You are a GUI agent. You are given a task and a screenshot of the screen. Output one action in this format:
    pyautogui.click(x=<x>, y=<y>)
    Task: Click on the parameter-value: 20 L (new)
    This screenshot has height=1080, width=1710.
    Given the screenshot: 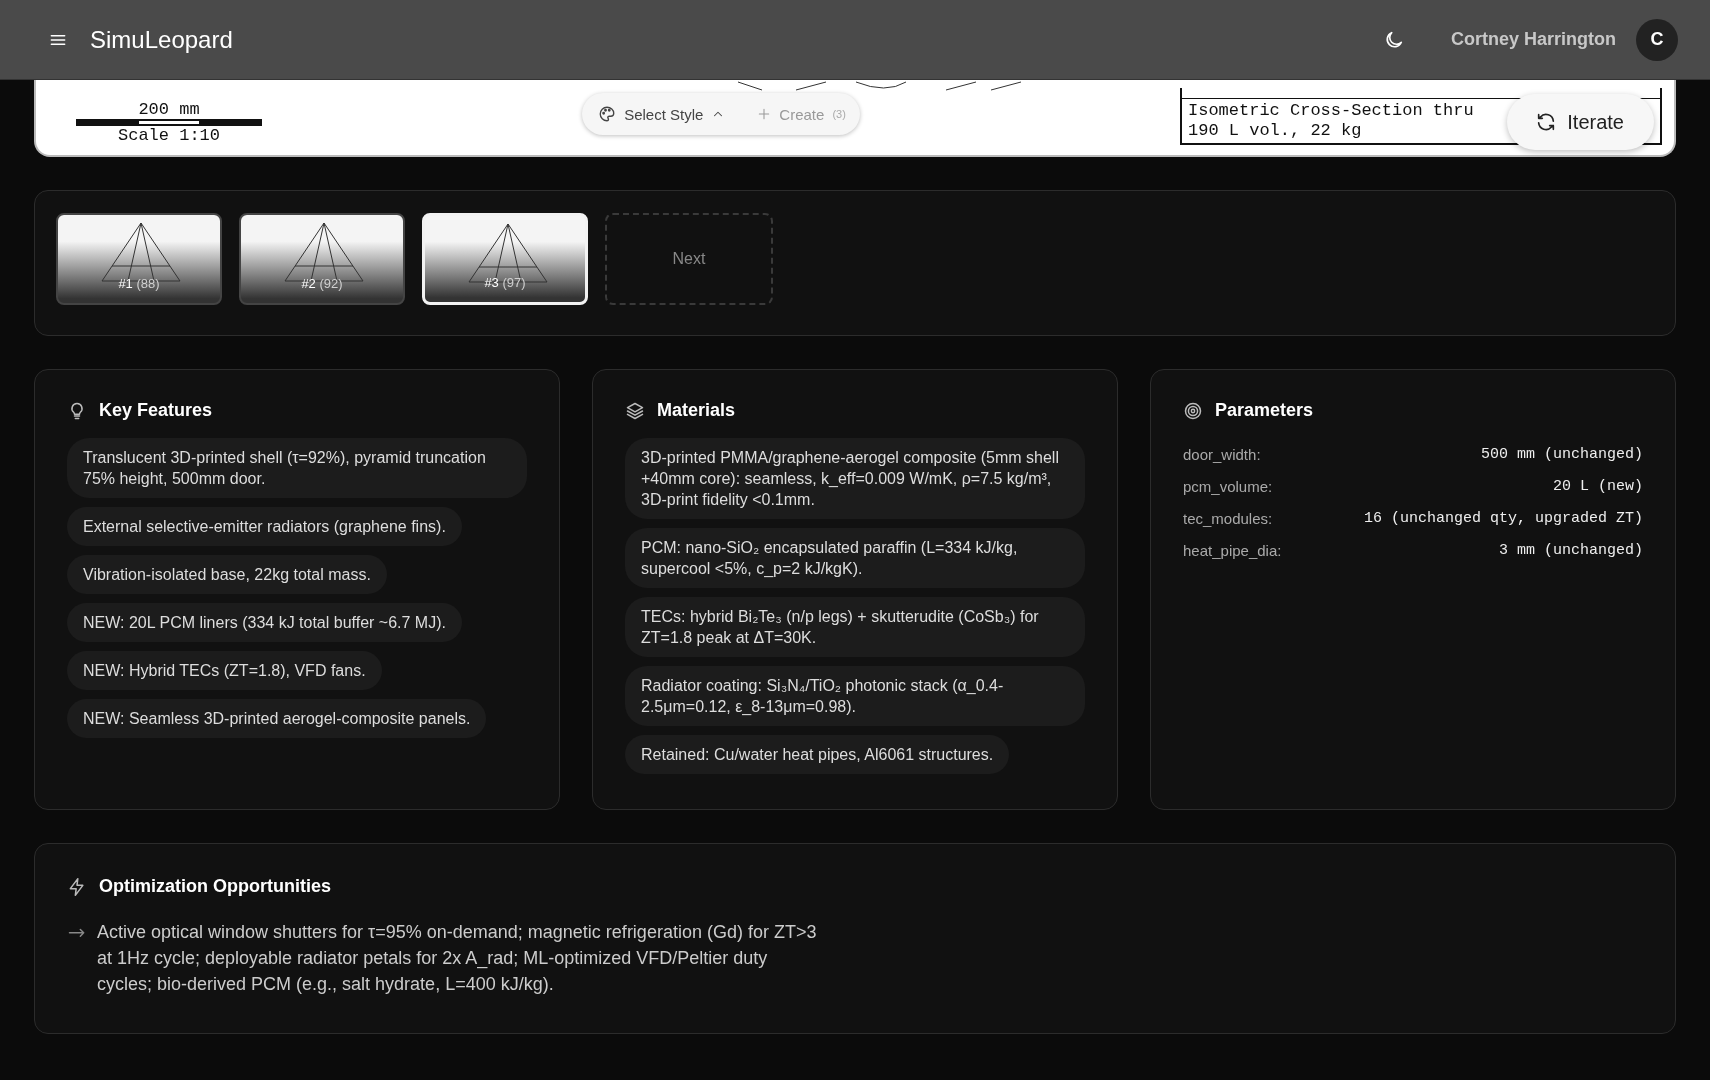 What is the action you would take?
    pyautogui.click(x=1598, y=486)
    